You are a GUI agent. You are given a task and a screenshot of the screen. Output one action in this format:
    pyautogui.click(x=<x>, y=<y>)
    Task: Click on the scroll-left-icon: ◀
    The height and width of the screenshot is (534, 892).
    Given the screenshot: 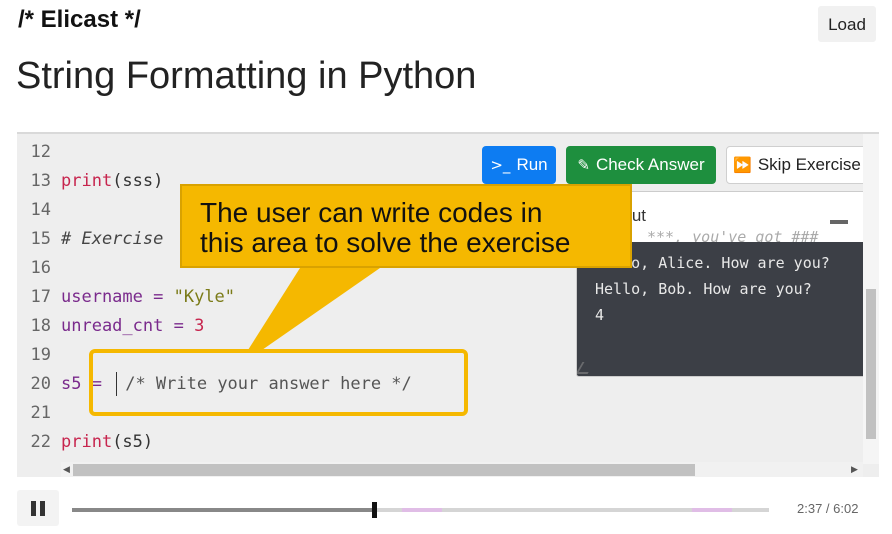 What is the action you would take?
    pyautogui.click(x=66, y=469)
    